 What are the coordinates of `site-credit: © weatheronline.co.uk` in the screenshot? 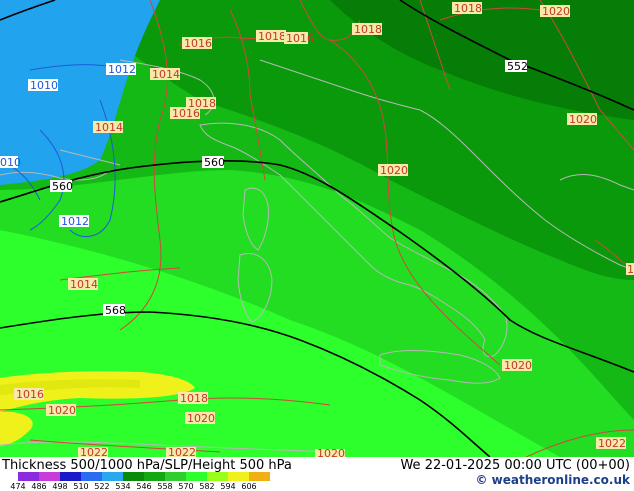 It's located at (552, 480).